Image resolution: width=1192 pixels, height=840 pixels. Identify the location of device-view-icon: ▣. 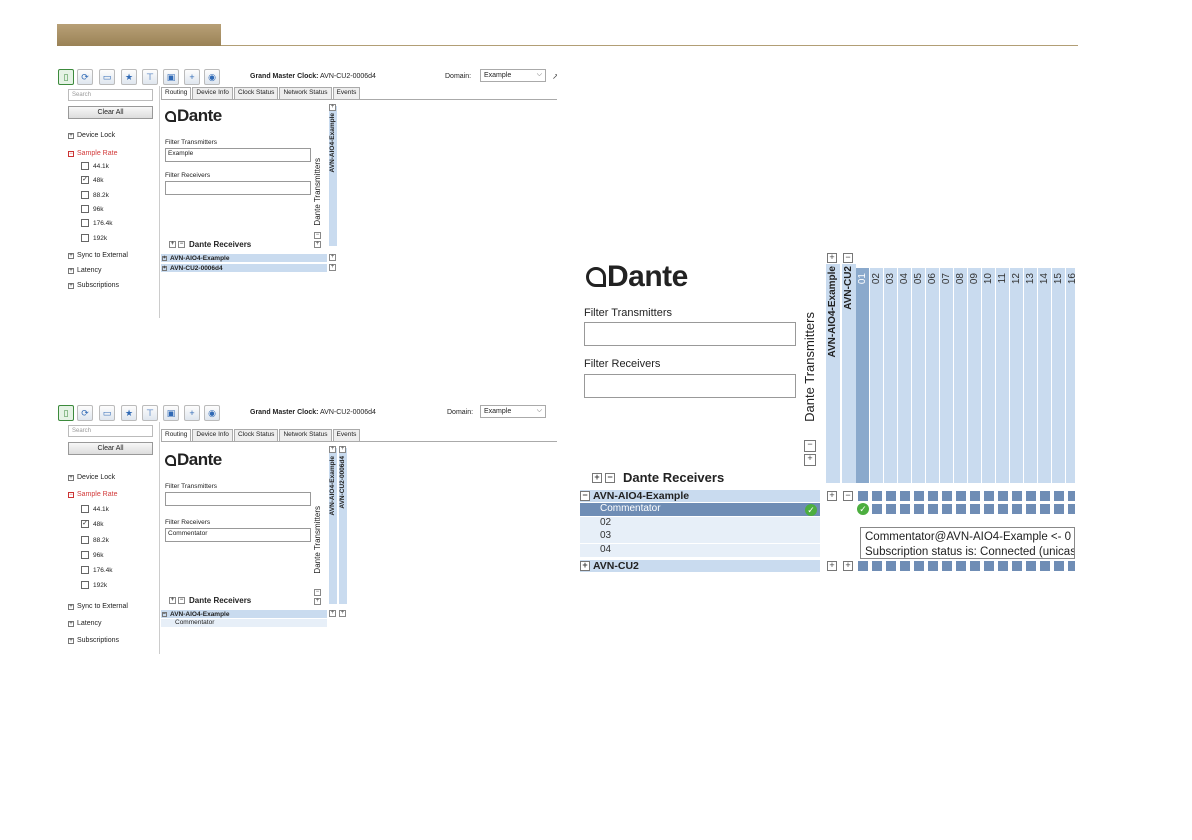
(171, 77).